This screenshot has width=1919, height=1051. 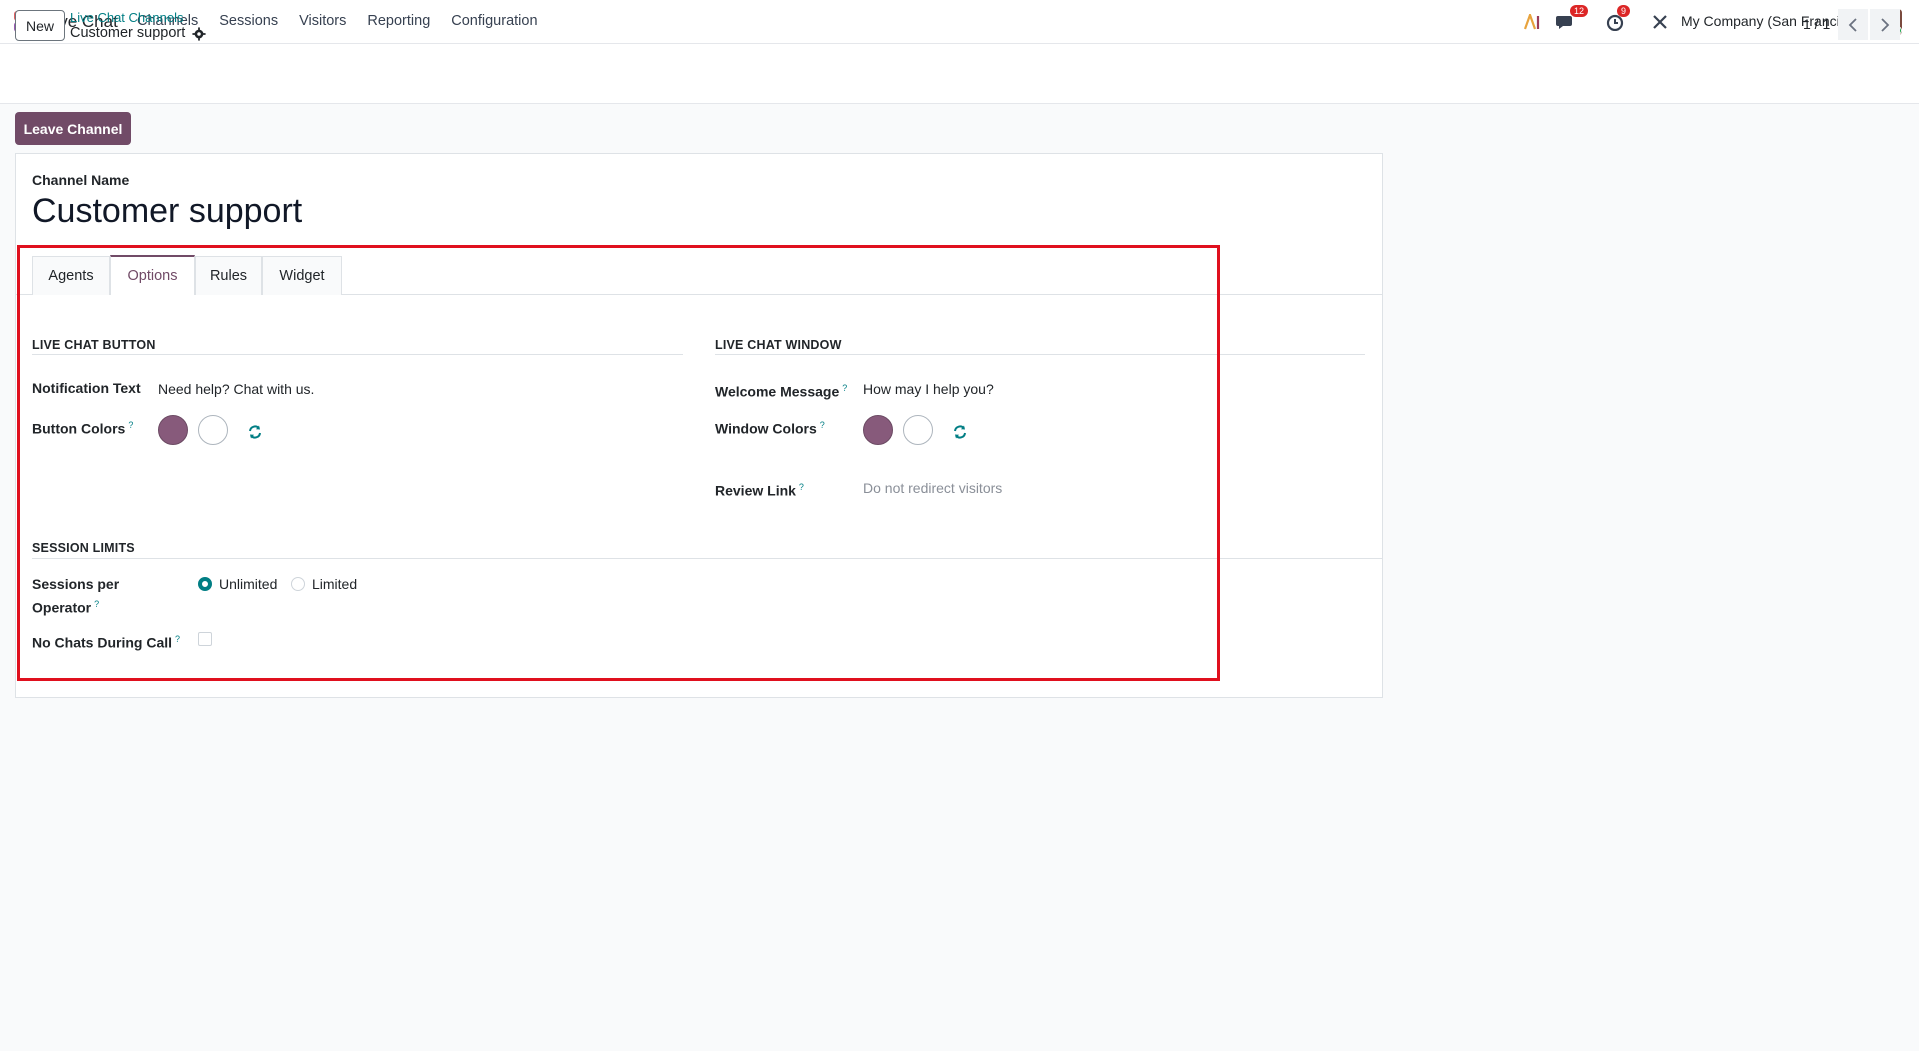 I want to click on no-chats-during-call-checkbox, so click(x=205, y=639).